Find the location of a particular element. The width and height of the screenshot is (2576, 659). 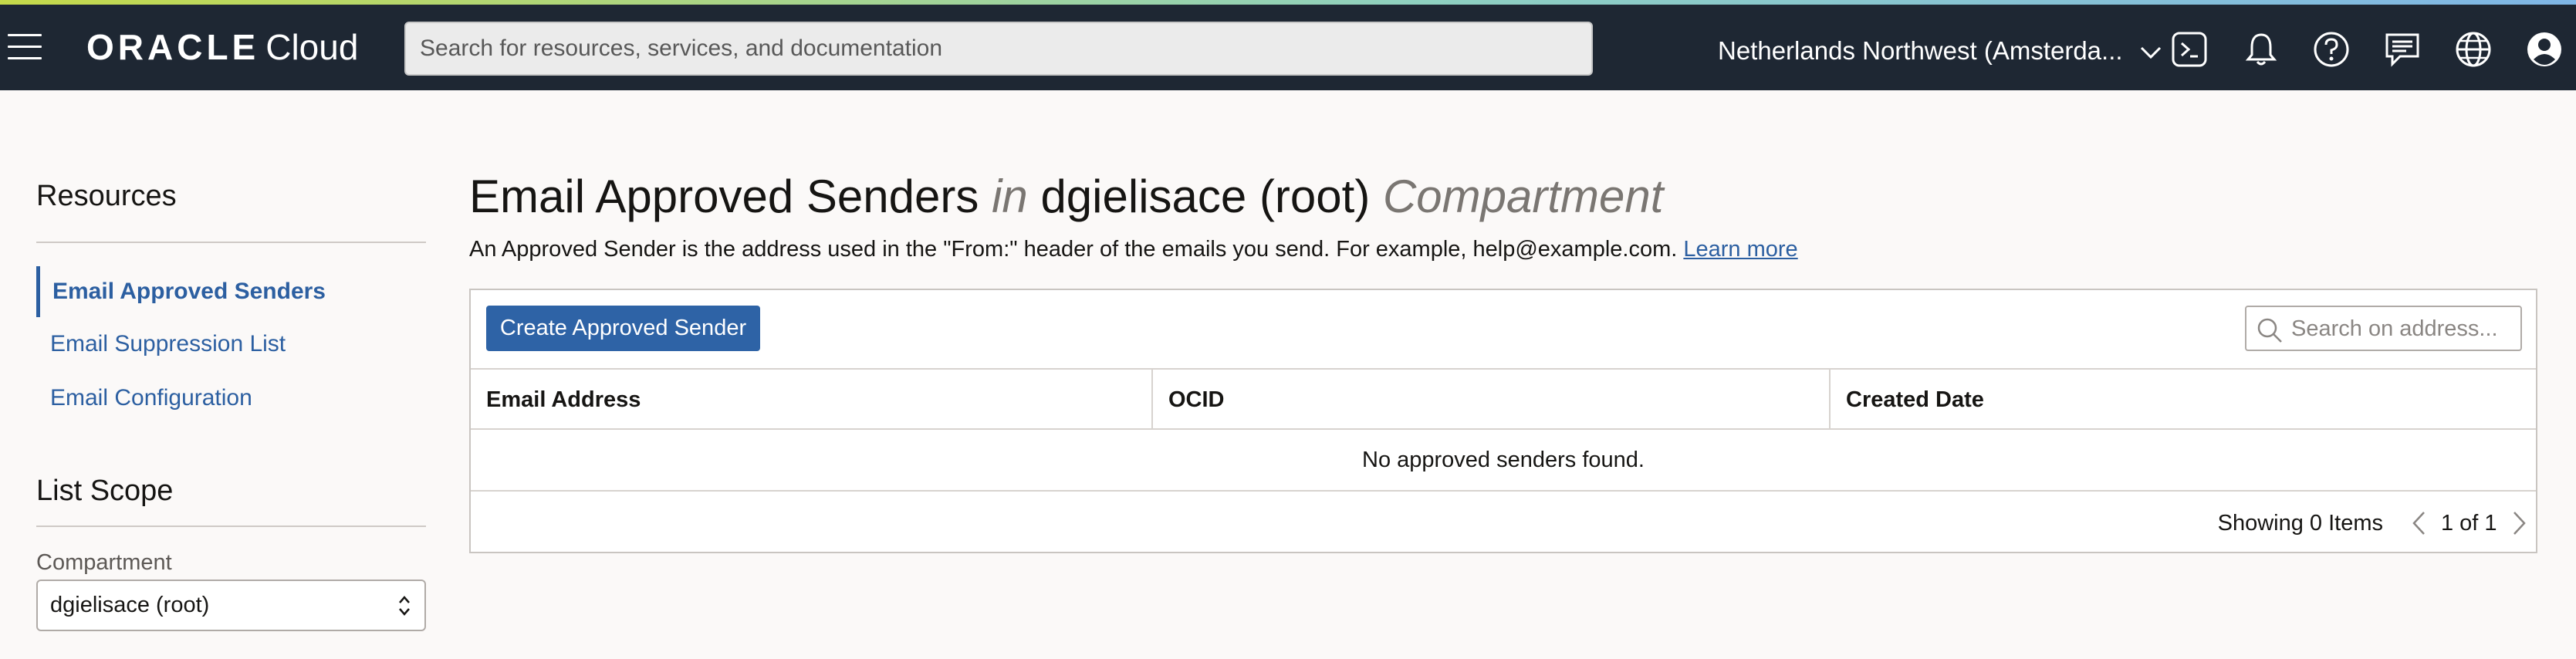

cloud-shell-icon is located at coordinates (2189, 49).